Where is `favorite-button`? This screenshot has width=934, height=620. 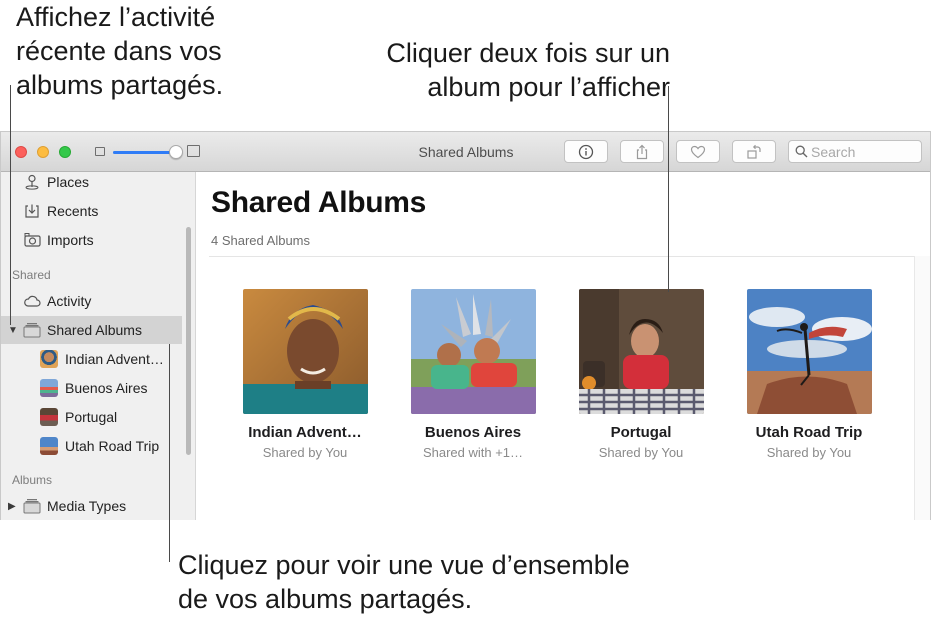 favorite-button is located at coordinates (698, 151).